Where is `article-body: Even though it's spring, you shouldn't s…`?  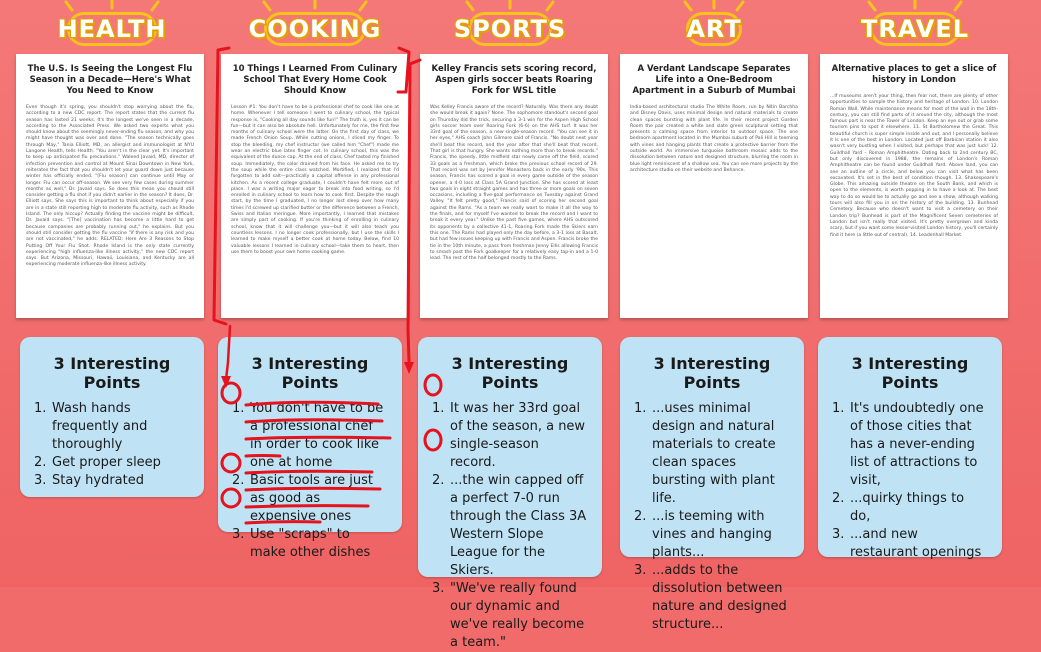 article-body: Even though it's spring, you shouldn't s… is located at coordinates (110, 186).